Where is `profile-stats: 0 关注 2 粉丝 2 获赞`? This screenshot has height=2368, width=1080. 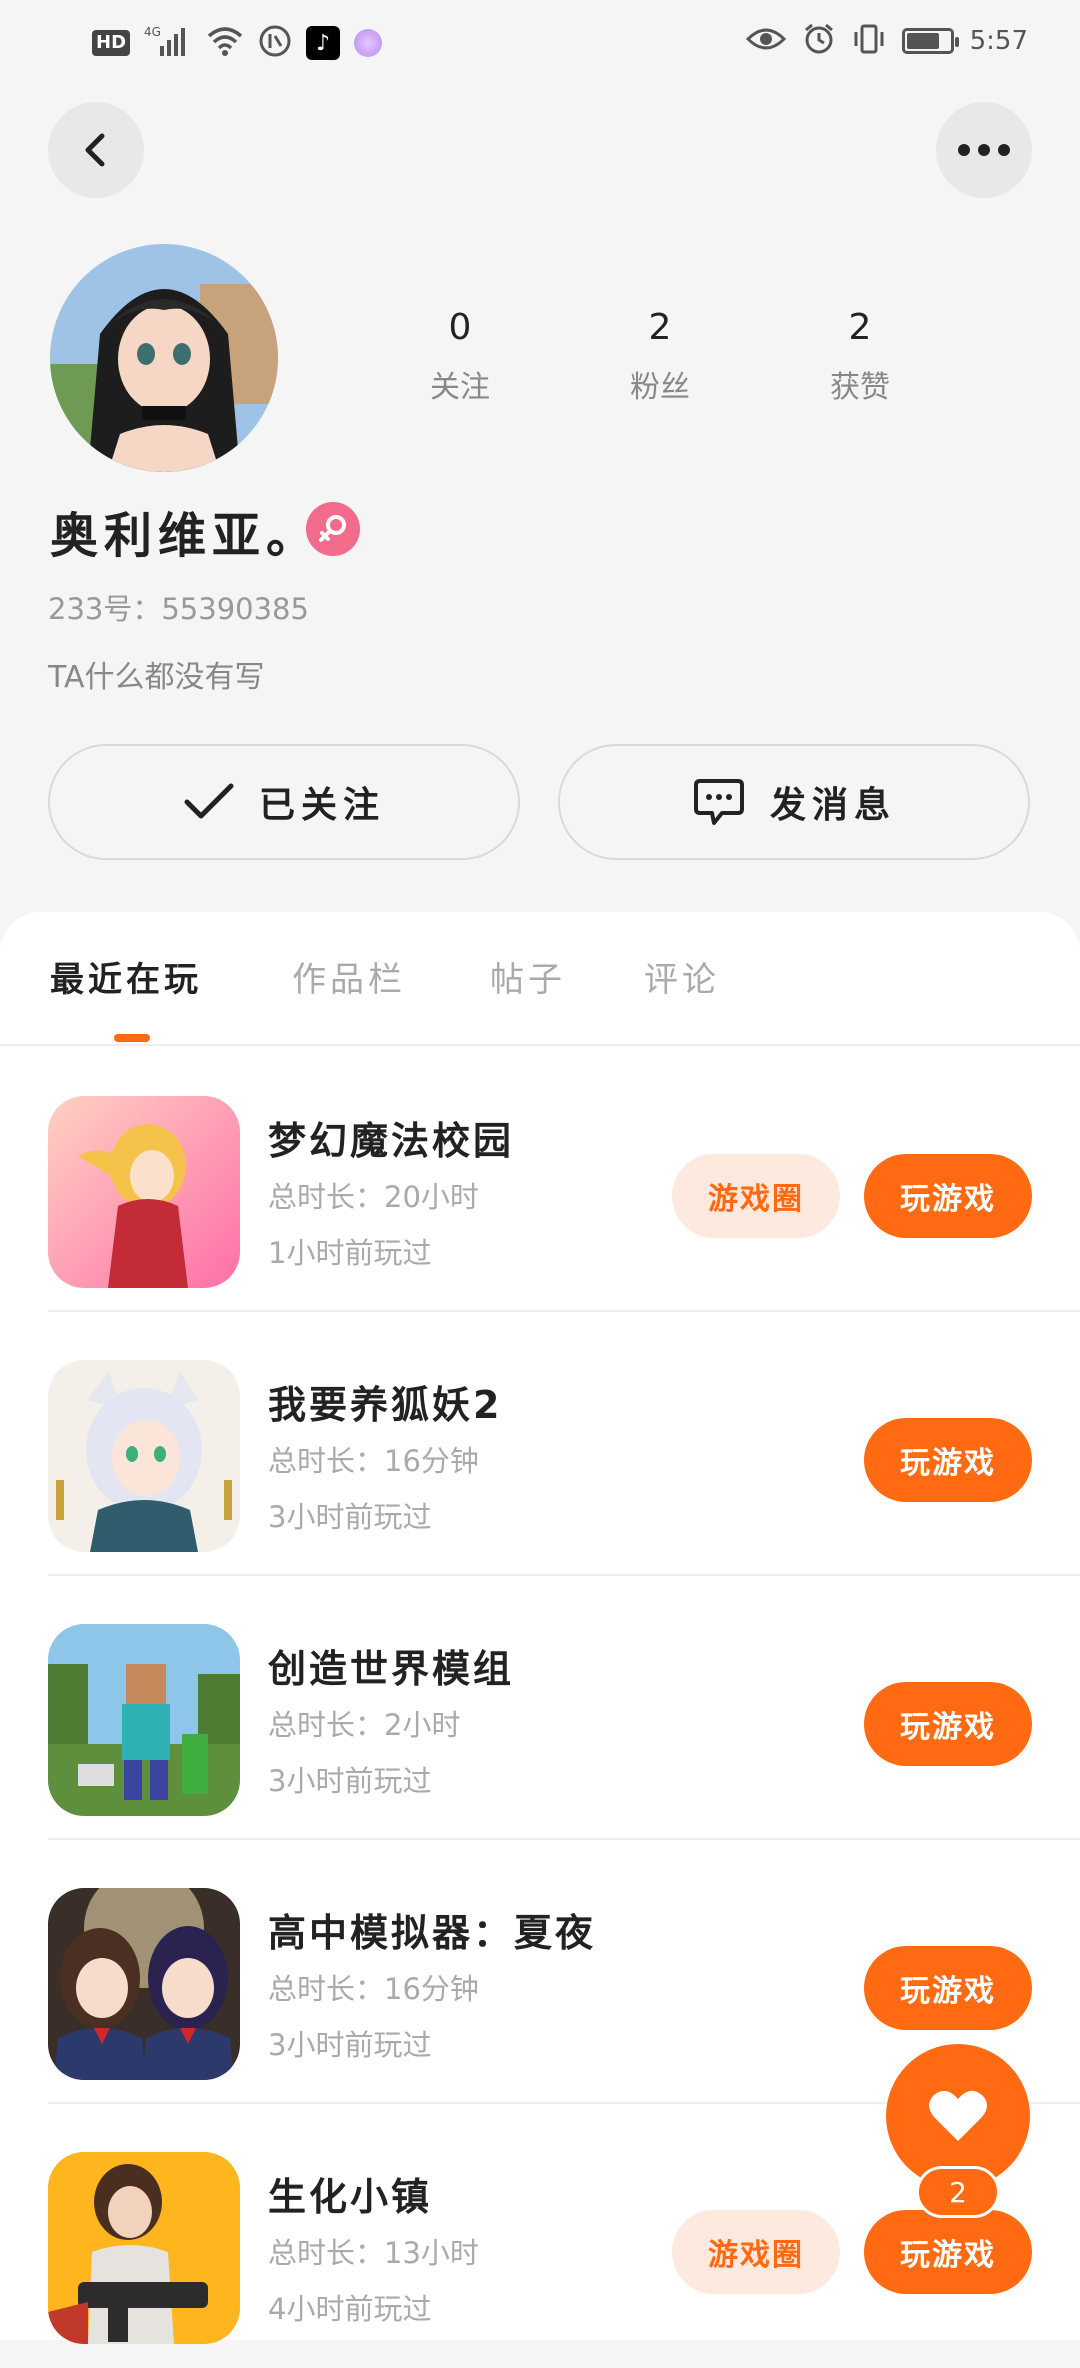
profile-stats: 0 关注 2 粉丝 2 获赞 is located at coordinates (660, 356).